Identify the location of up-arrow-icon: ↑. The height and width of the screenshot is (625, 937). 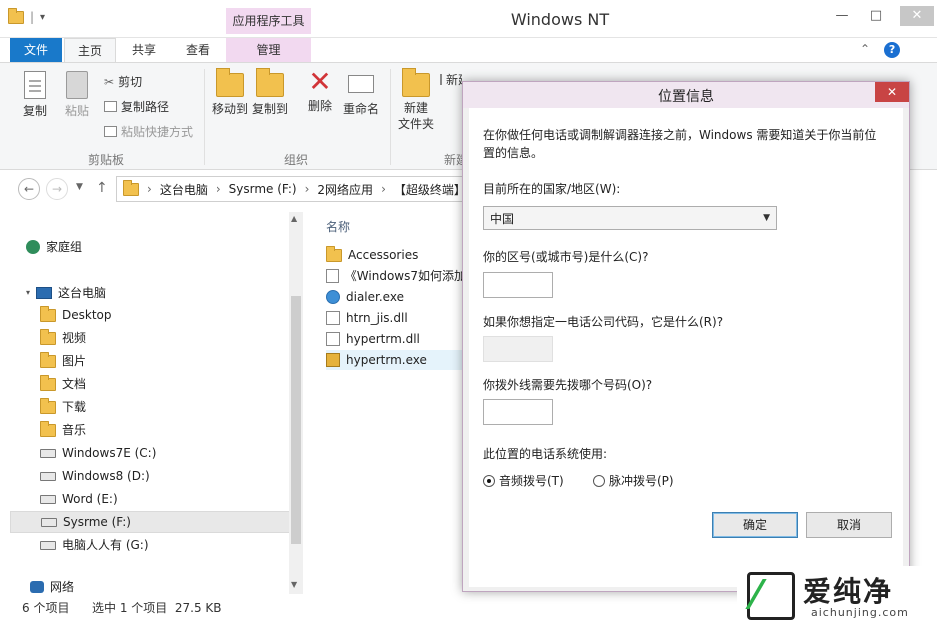
(102, 188).